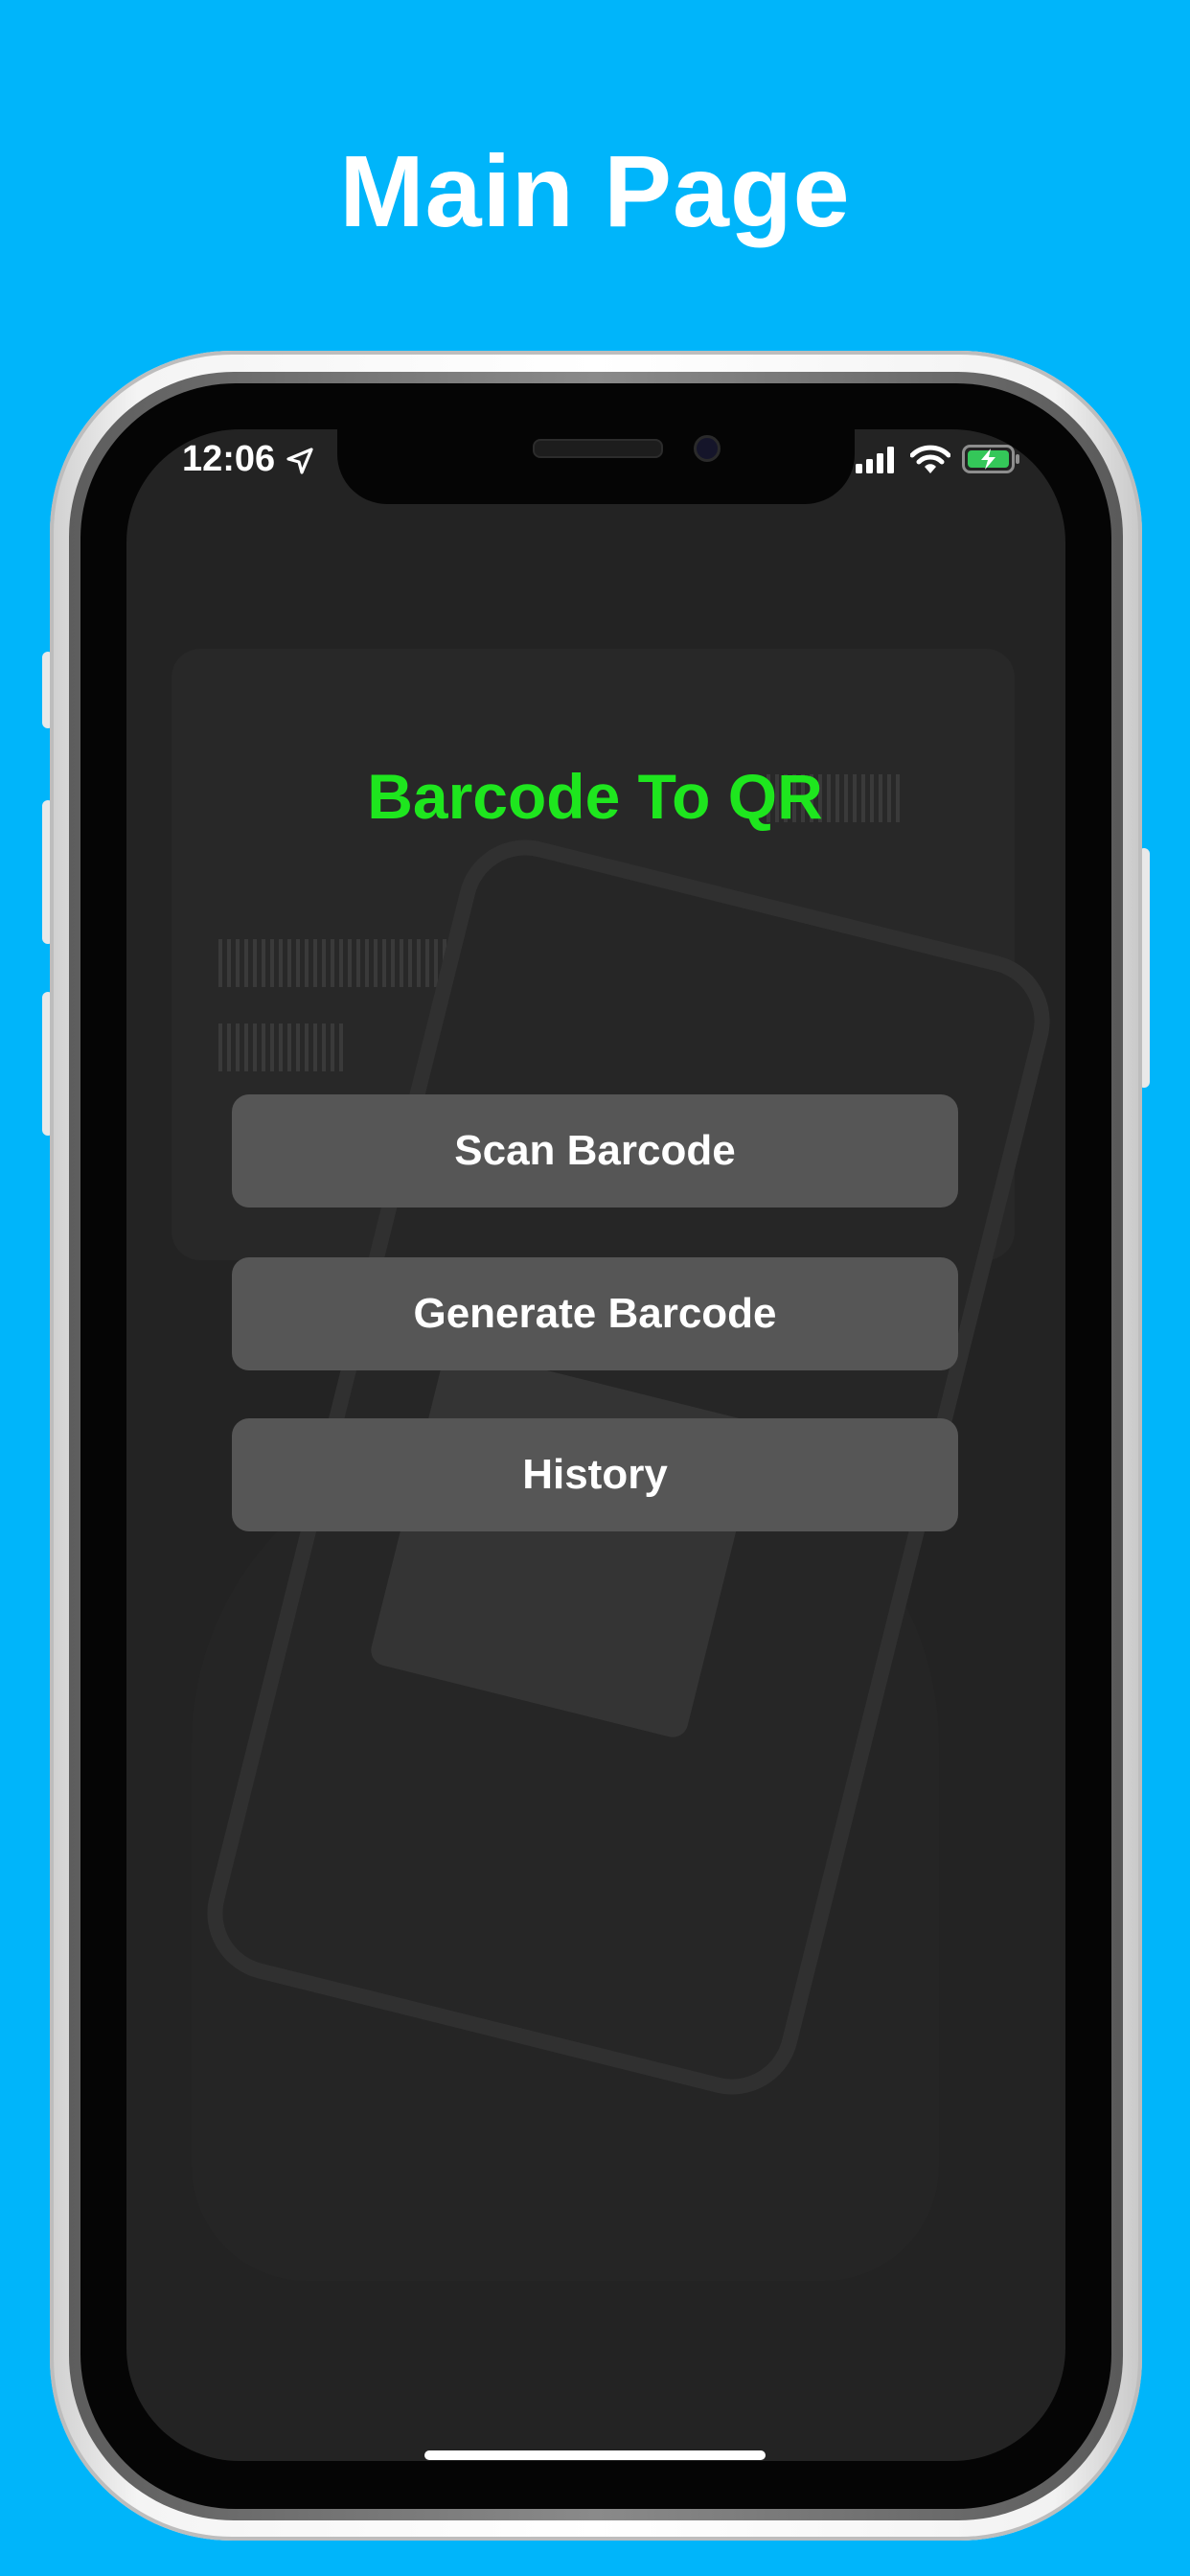 The height and width of the screenshot is (2576, 1190). I want to click on marketing-title: Main Page, so click(595, 191).